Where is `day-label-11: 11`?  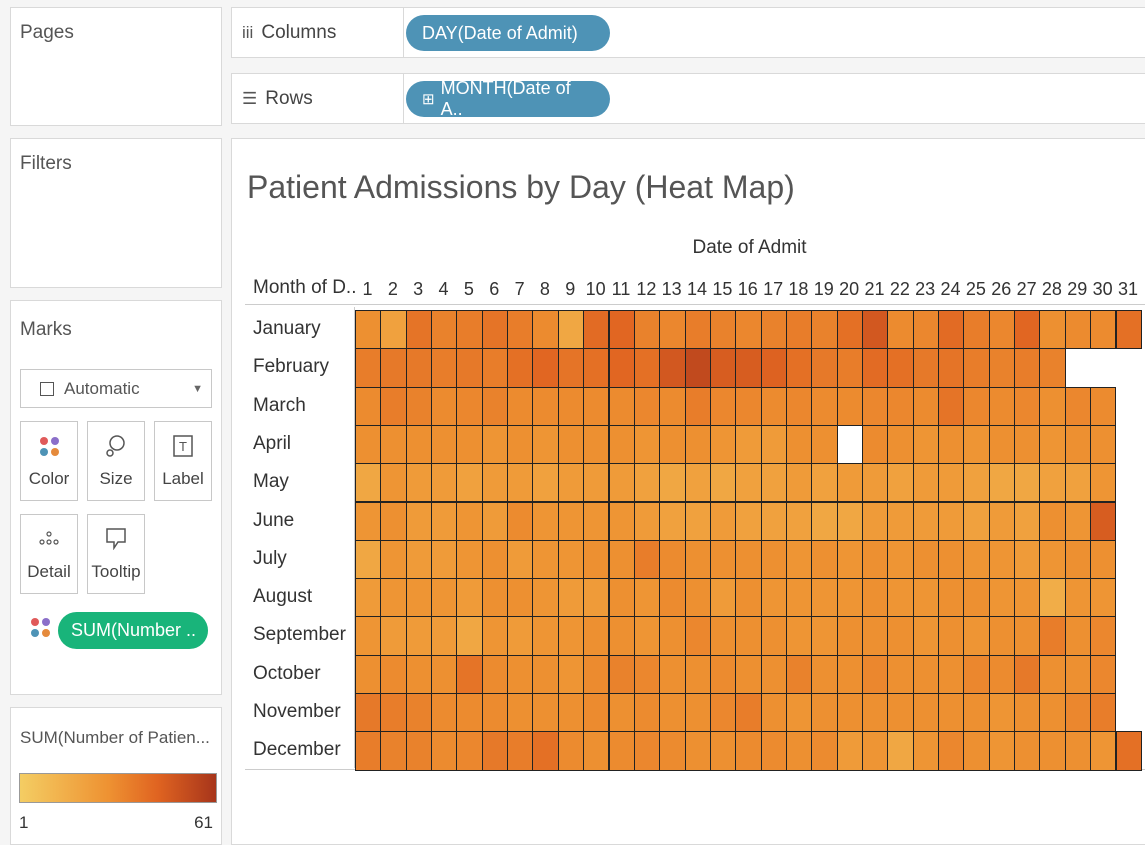
day-label-11: 11 is located at coordinates (621, 289).